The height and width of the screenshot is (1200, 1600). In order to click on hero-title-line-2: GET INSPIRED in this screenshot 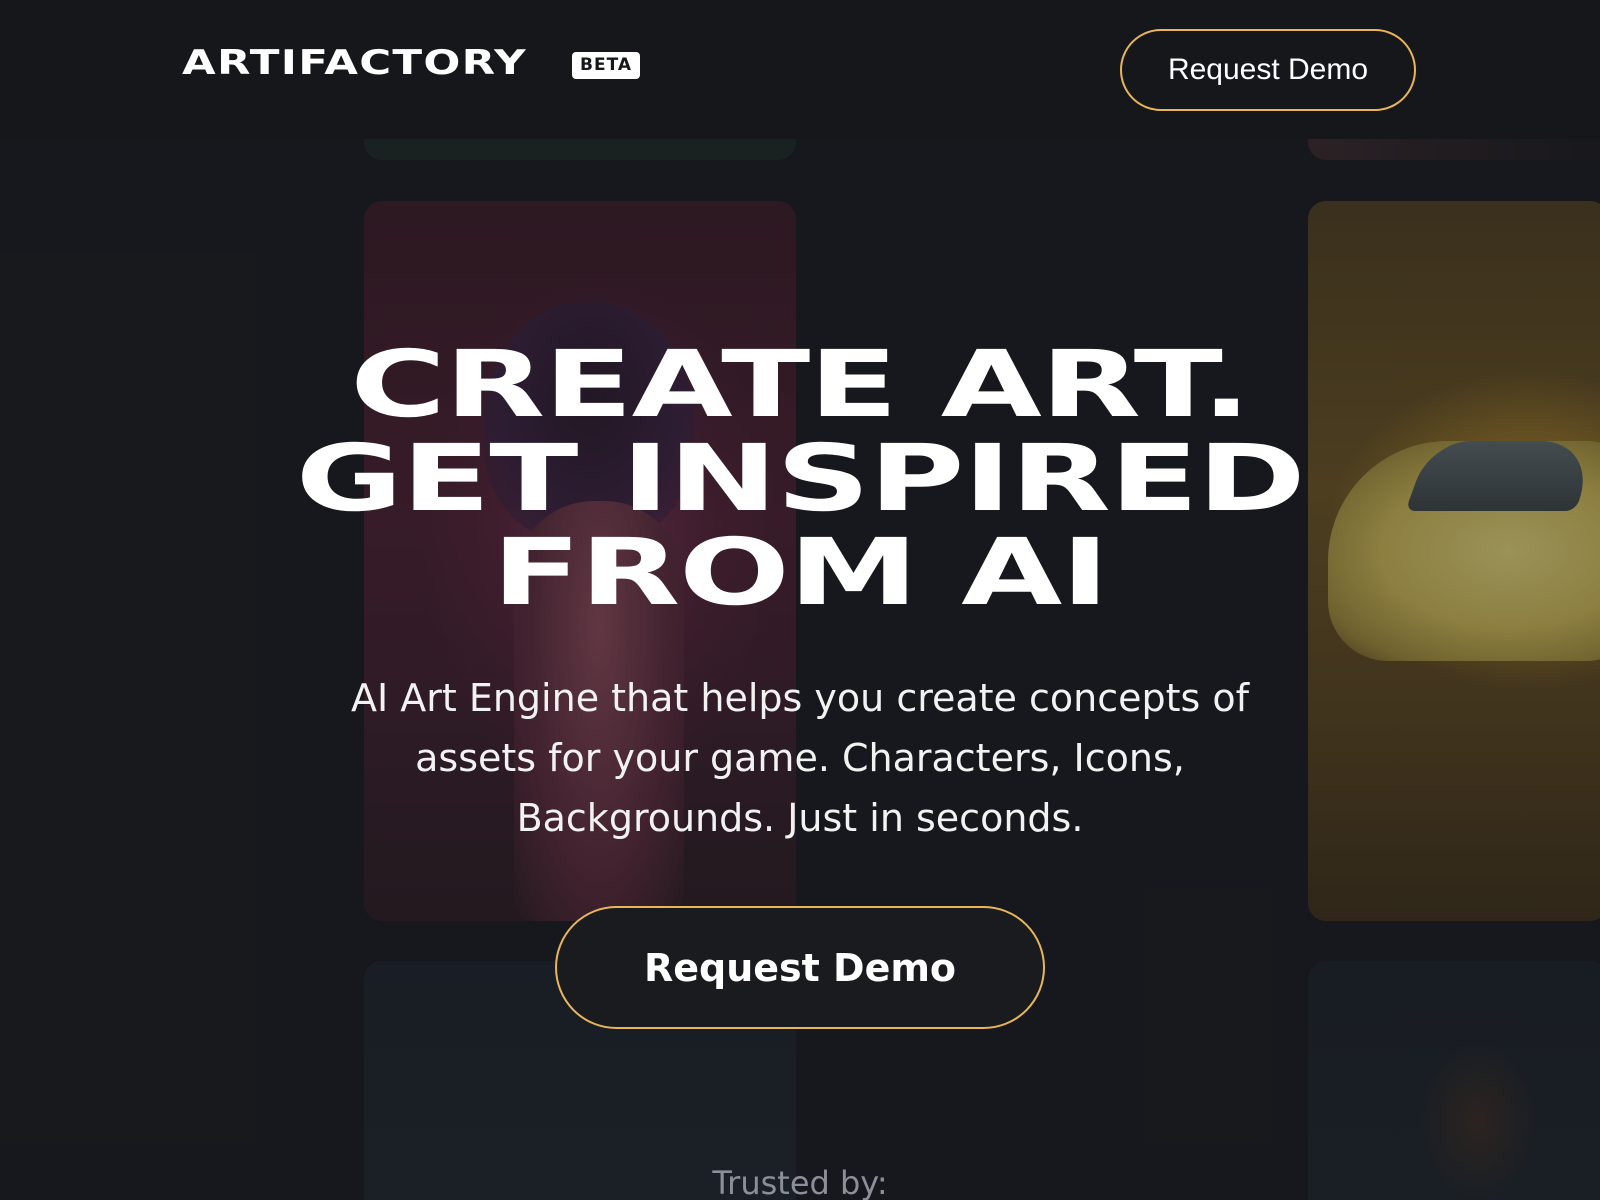, I will do `click(800, 478)`.